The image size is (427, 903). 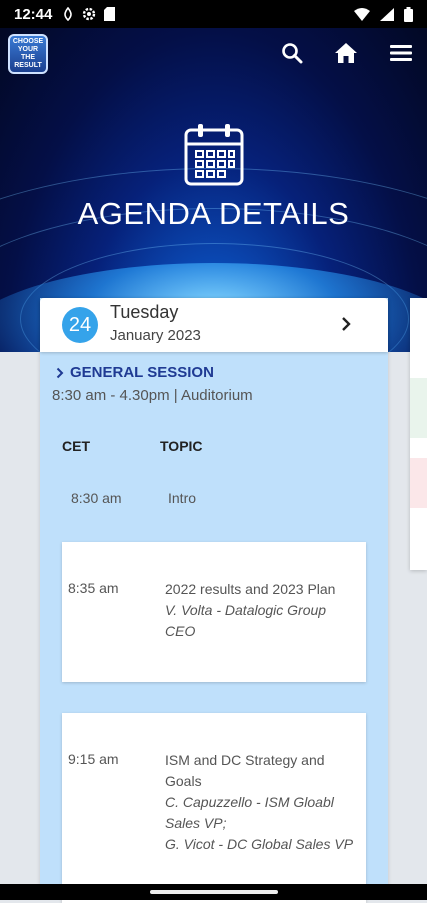 What do you see at coordinates (292, 53) in the screenshot?
I see `search-icon` at bounding box center [292, 53].